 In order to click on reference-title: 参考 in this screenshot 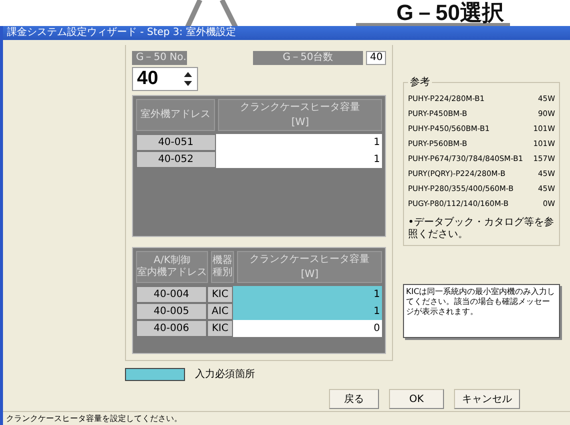, I will do `click(420, 82)`.